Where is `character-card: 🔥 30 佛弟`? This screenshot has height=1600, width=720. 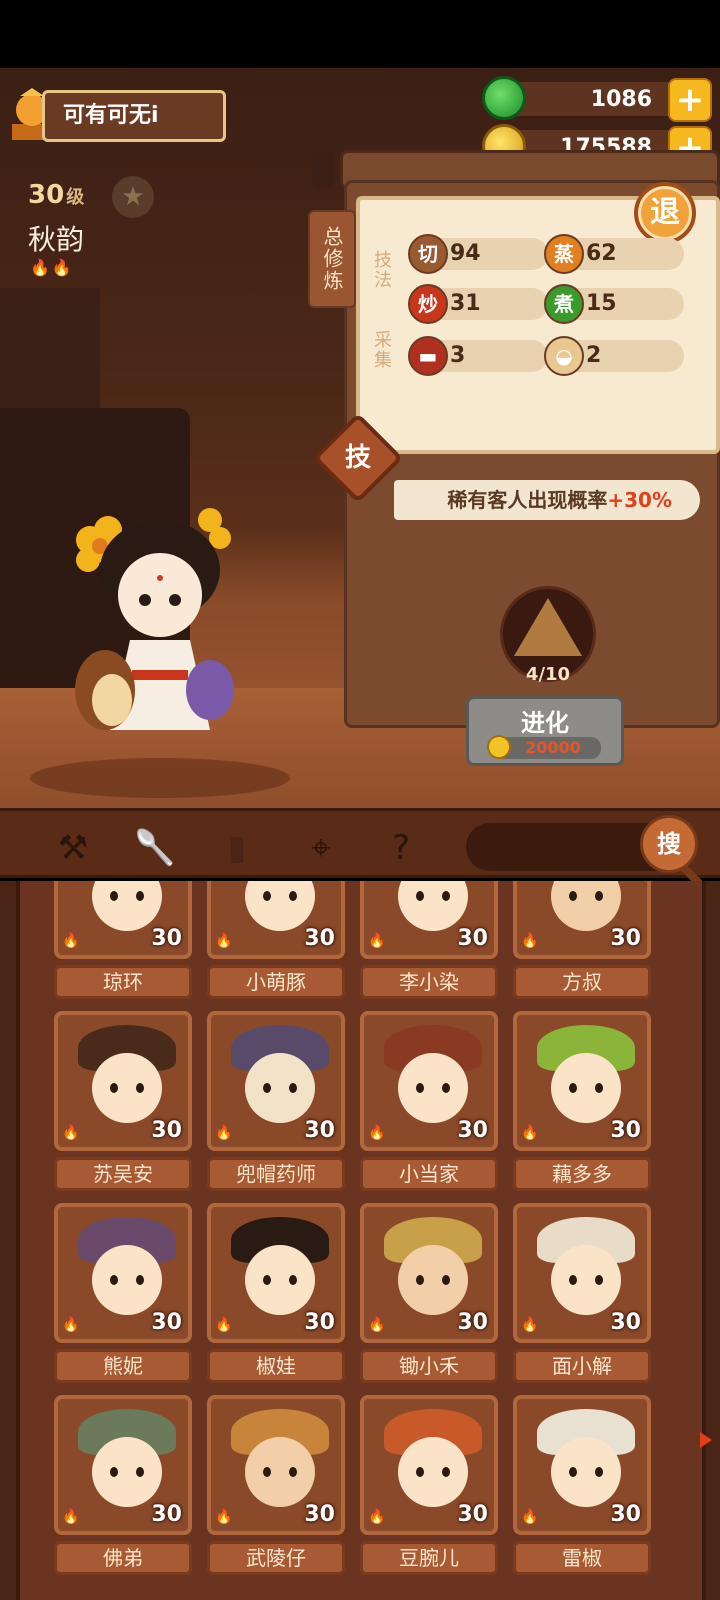 character-card: 🔥 30 佛弟 is located at coordinates (123, 1485).